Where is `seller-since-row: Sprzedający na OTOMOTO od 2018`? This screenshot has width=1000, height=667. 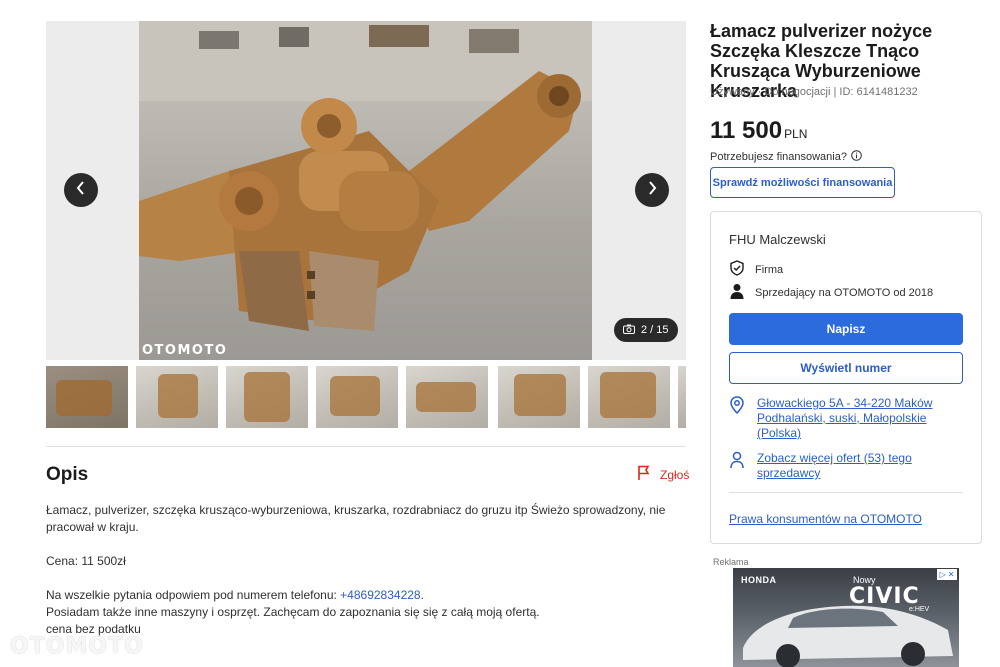
seller-since-row: Sprzedający na OTOMOTO od 2018 is located at coordinates (831, 292).